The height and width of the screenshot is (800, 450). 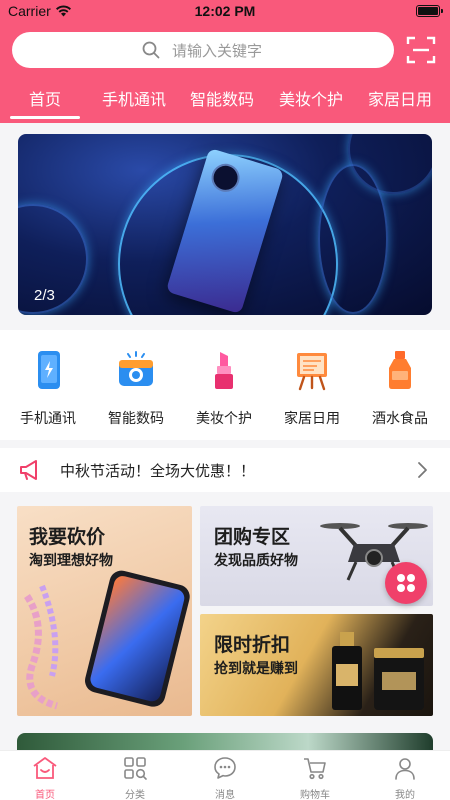 What do you see at coordinates (400, 419) in the screenshot?
I see `category-label: 酒水食品` at bounding box center [400, 419].